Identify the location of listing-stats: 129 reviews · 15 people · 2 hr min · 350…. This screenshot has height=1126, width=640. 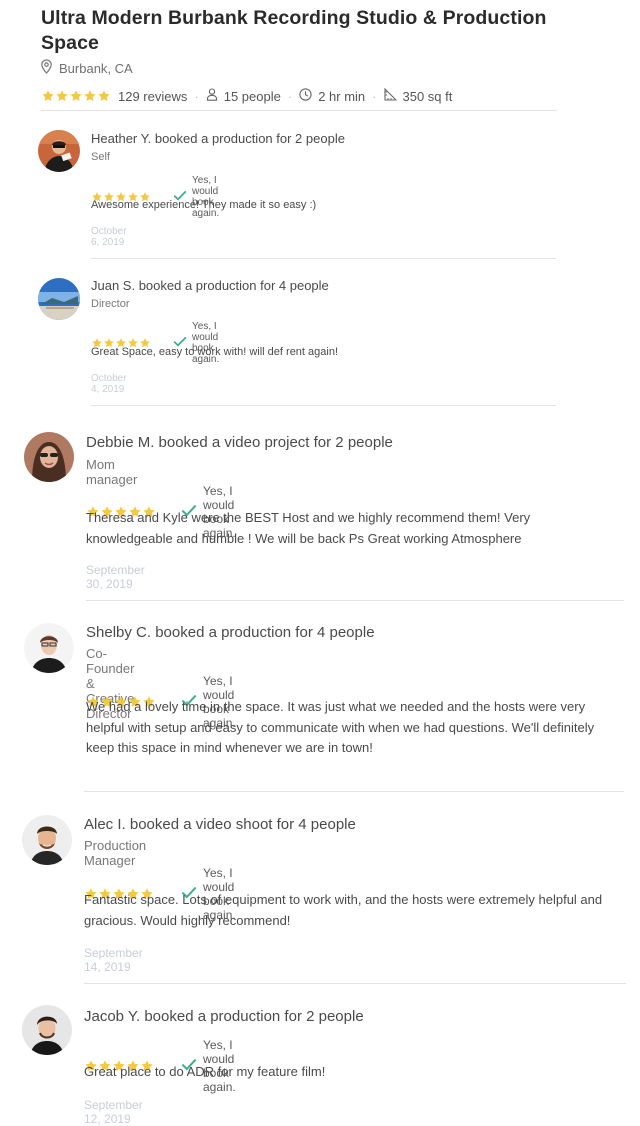
(247, 95).